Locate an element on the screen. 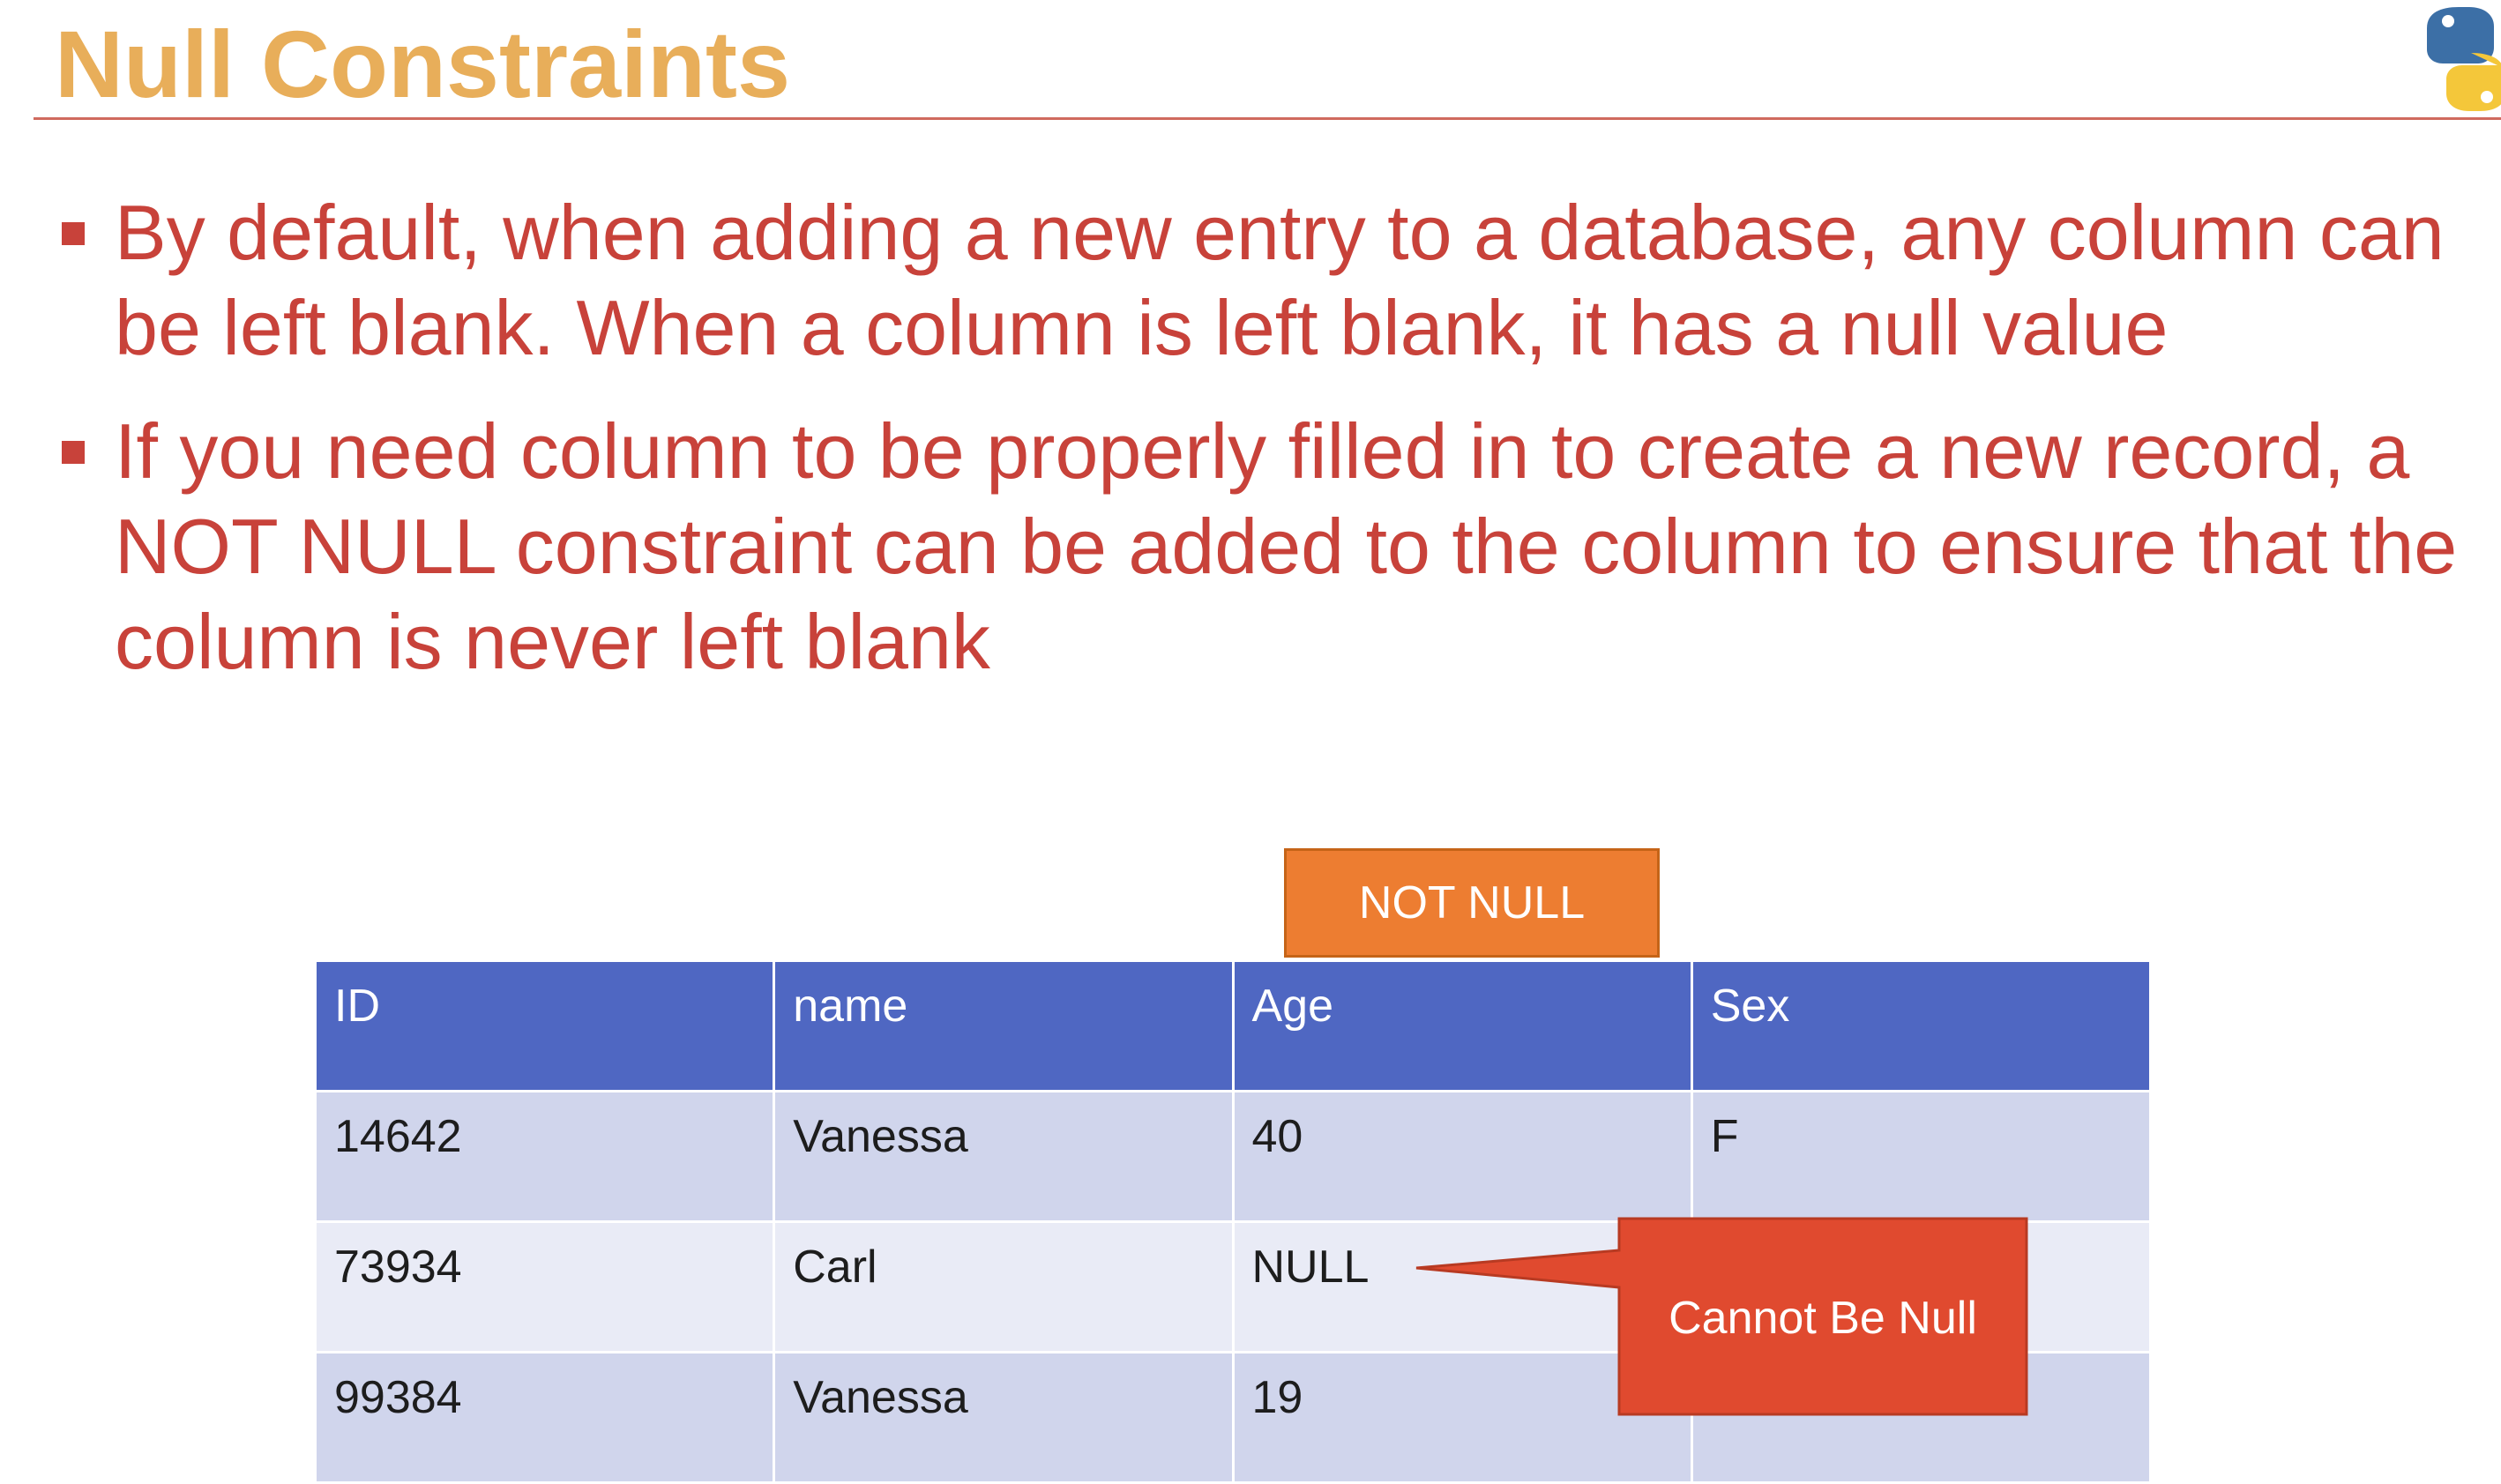 Image resolution: width=2501 pixels, height=1484 pixels. title-divider is located at coordinates (1267, 119).